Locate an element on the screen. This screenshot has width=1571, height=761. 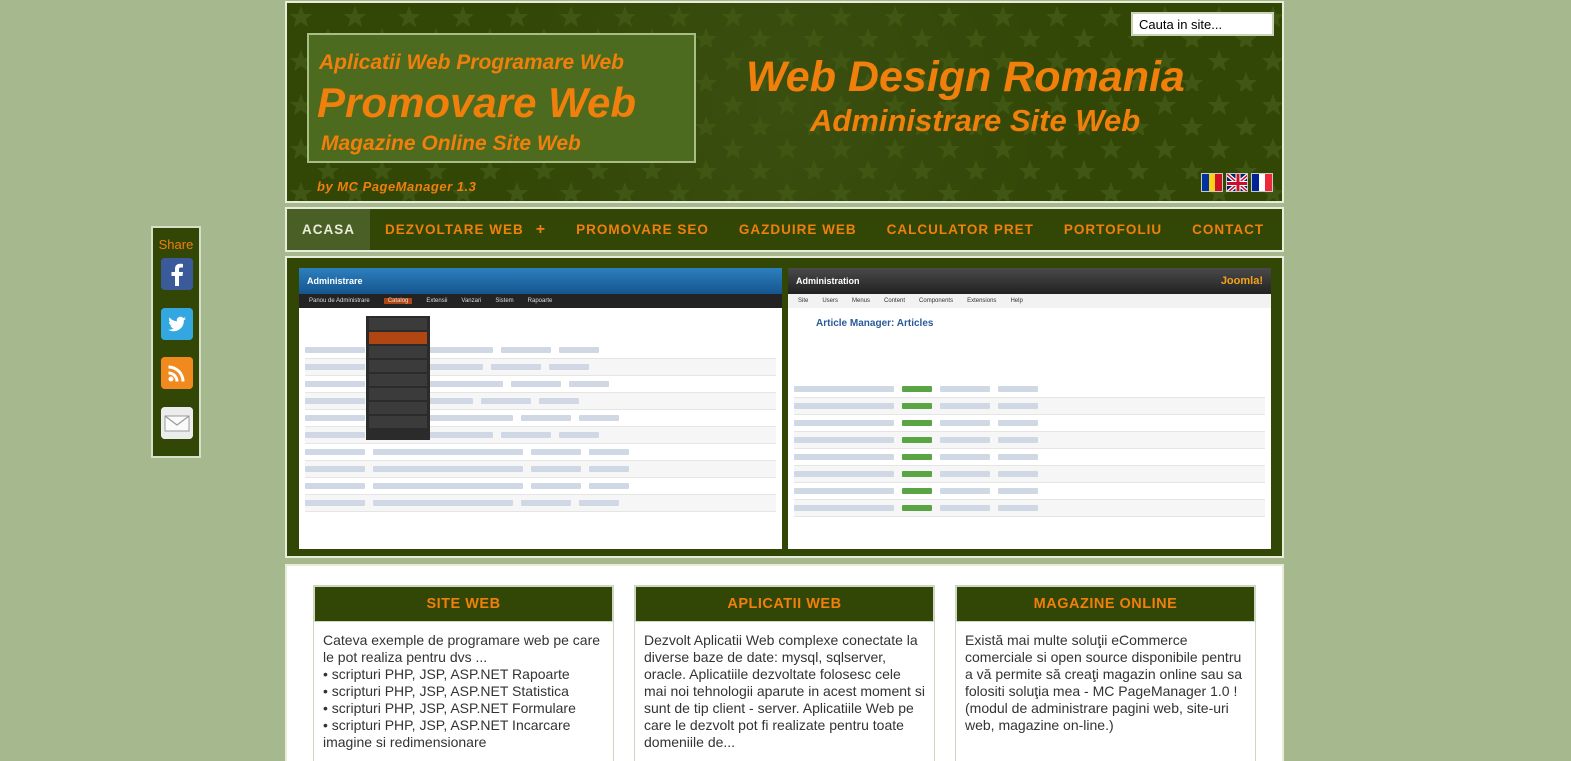
flag-ro-icon is located at coordinates (1212, 182).